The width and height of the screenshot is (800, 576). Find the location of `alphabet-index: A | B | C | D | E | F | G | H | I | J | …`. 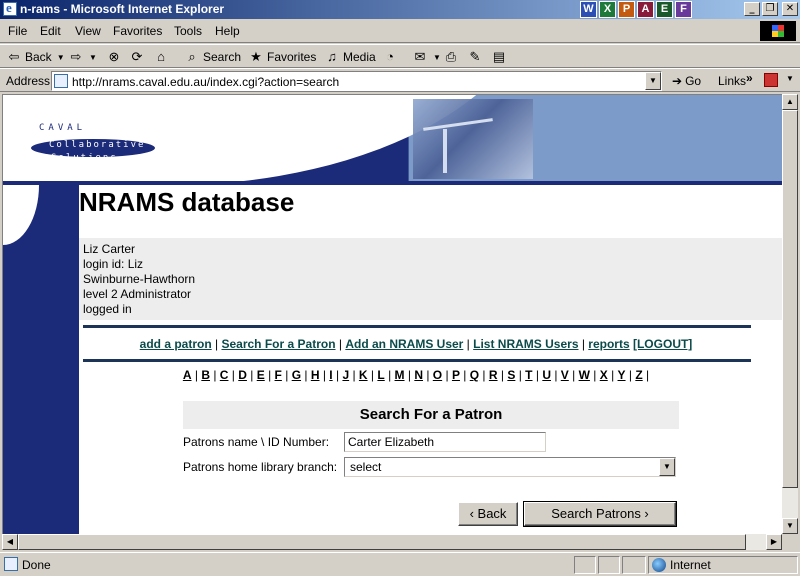

alphabet-index: A | B | C | D | E | F | G | H | I | J | … is located at coordinates (416, 375).